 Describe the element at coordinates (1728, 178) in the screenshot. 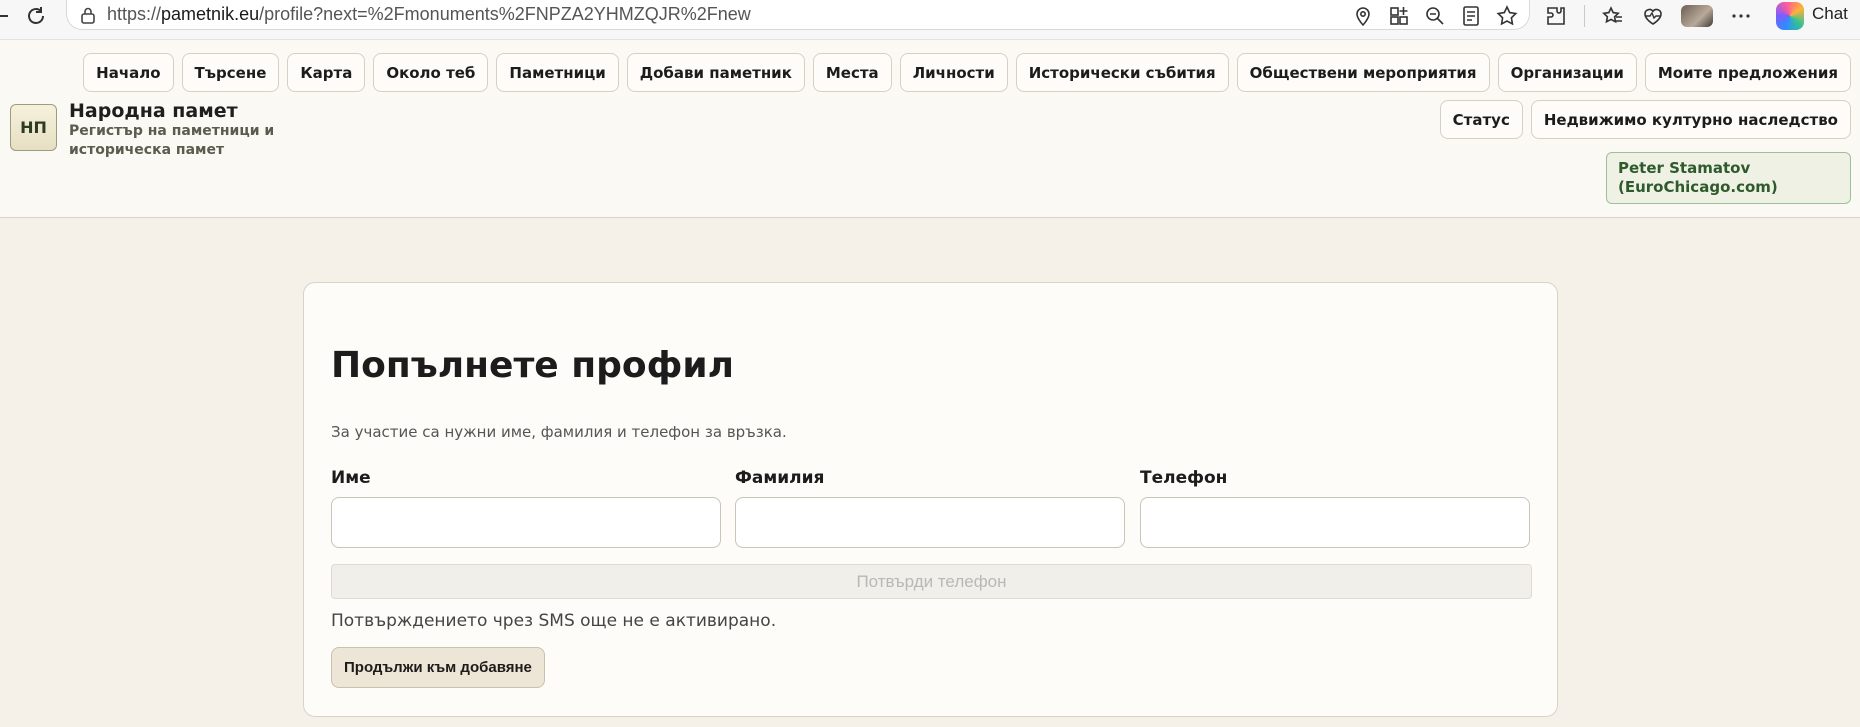

I see `user-account-button: Peter Stamatov (EuroChicago.com)` at that location.